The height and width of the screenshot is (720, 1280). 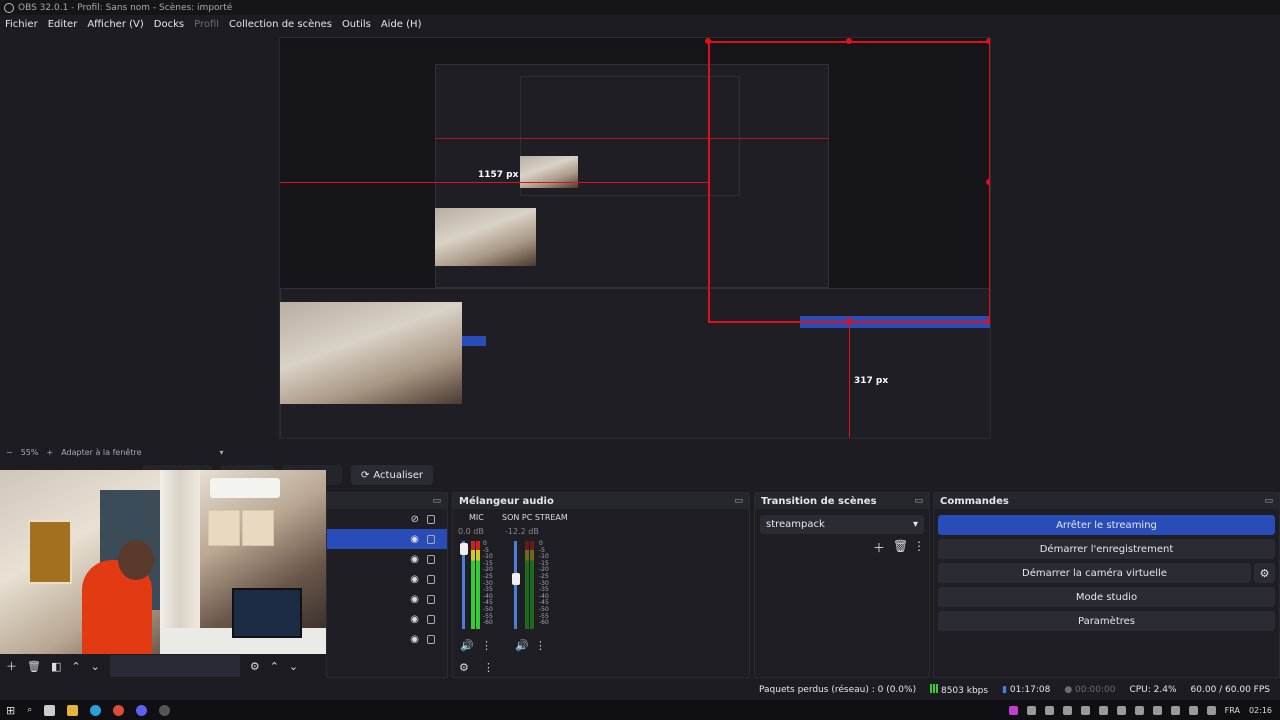 What do you see at coordinates (849, 41) in the screenshot?
I see `handle-tm` at bounding box center [849, 41].